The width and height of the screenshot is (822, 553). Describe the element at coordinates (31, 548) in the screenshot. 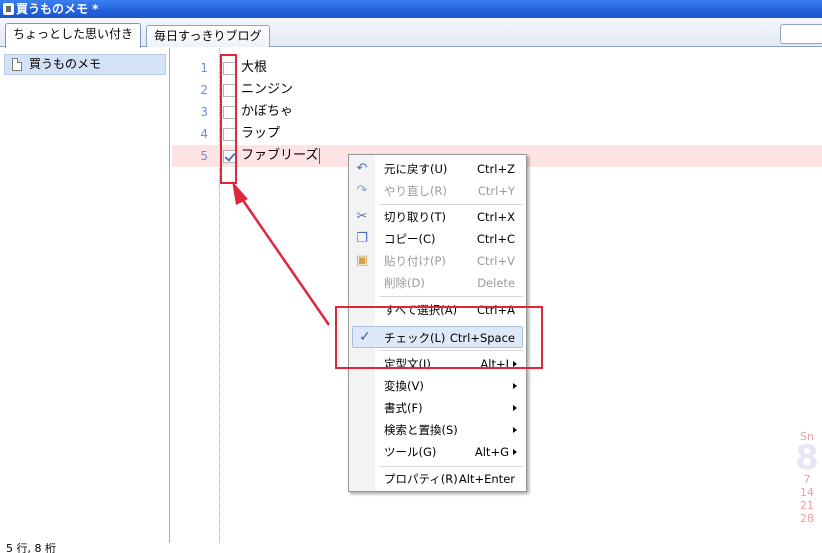

I see `cursor-position: 5 行, 8 桁` at that location.